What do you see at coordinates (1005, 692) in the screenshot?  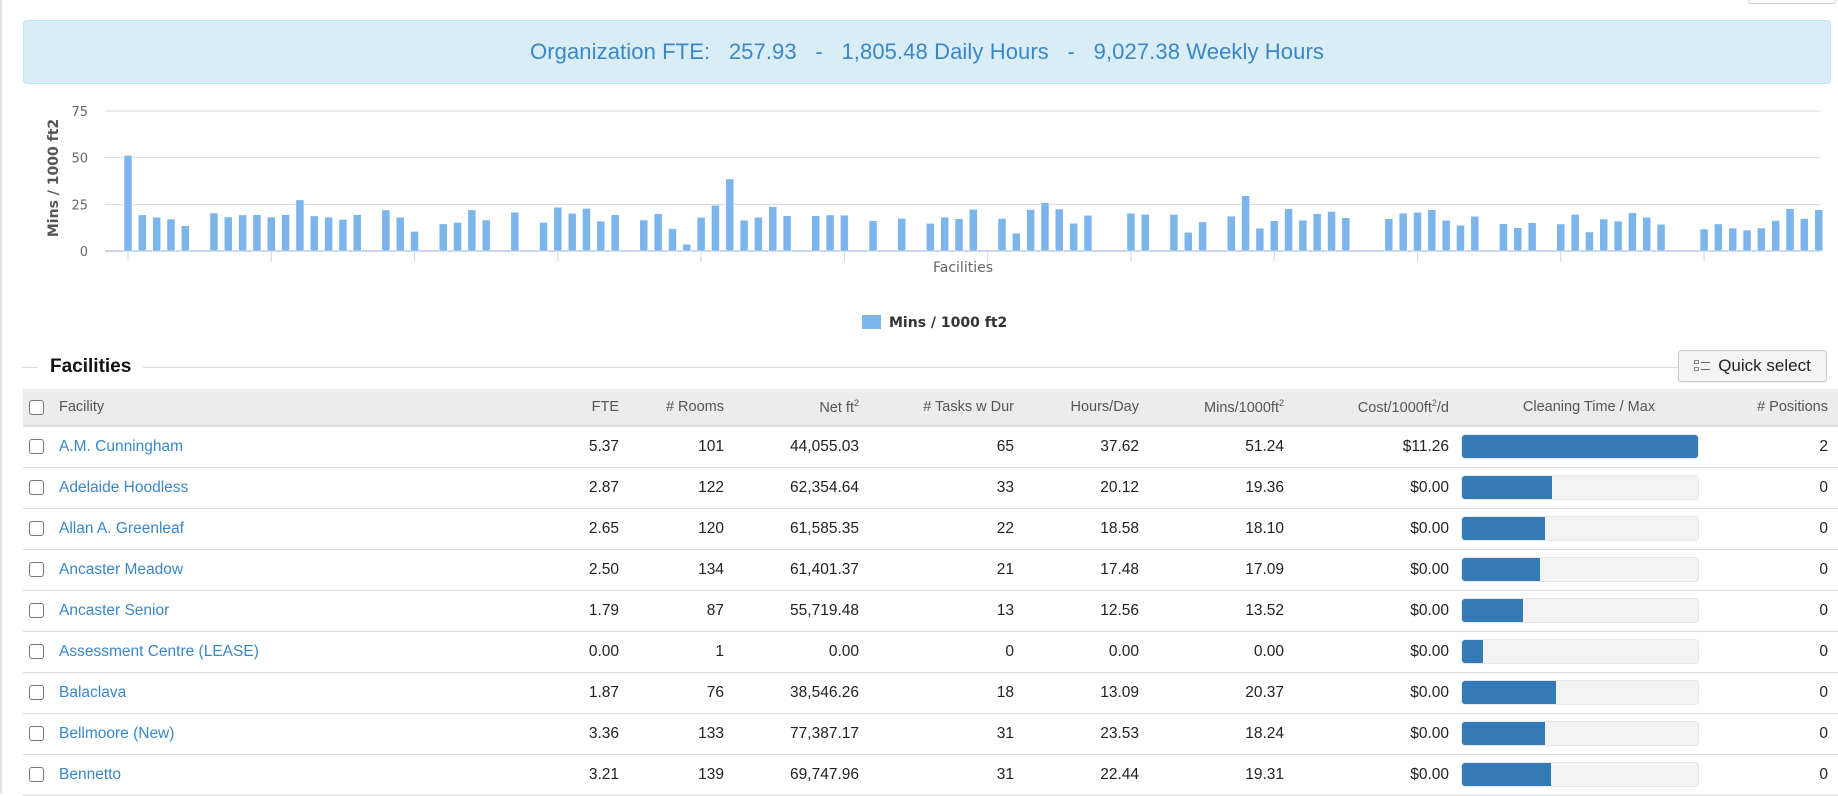 I see `tasks-cell: 18` at bounding box center [1005, 692].